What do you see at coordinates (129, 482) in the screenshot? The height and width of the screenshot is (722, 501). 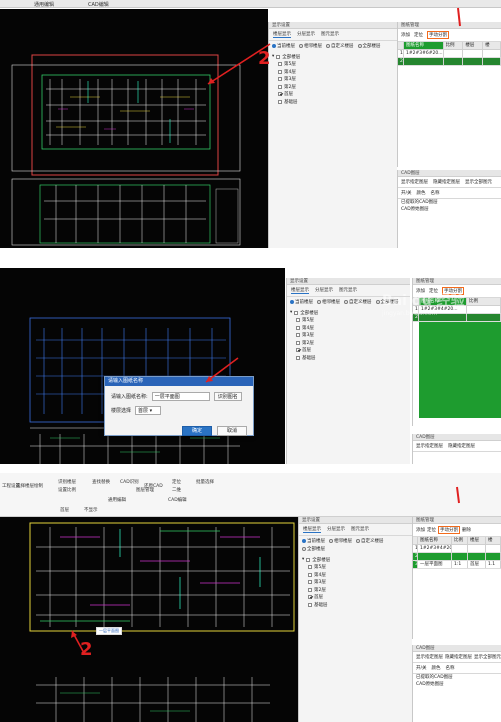 I see `ribbon-cad-identify: CAD识别` at bounding box center [129, 482].